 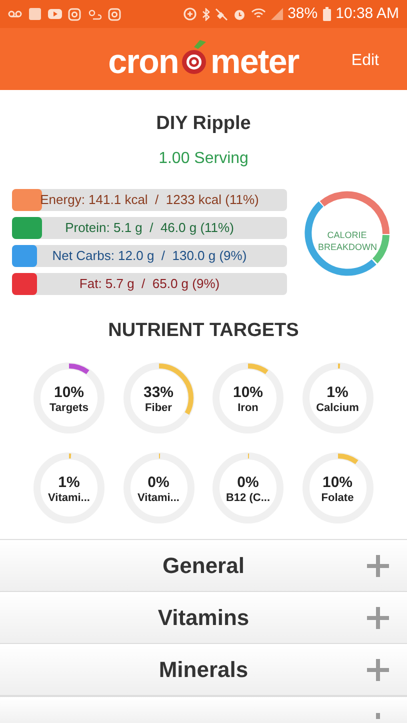 What do you see at coordinates (248, 408) in the screenshot?
I see `nutrient-name: Iron` at bounding box center [248, 408].